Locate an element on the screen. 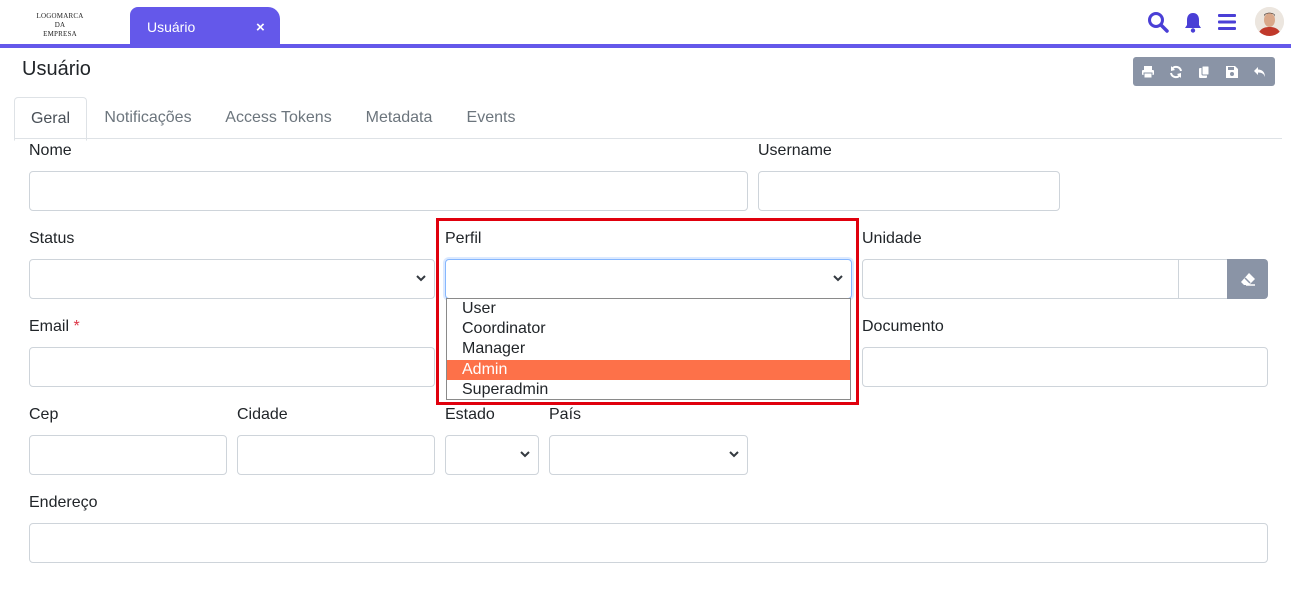 Image resolution: width=1291 pixels, height=599 pixels. refresh-icon is located at coordinates (1176, 71).